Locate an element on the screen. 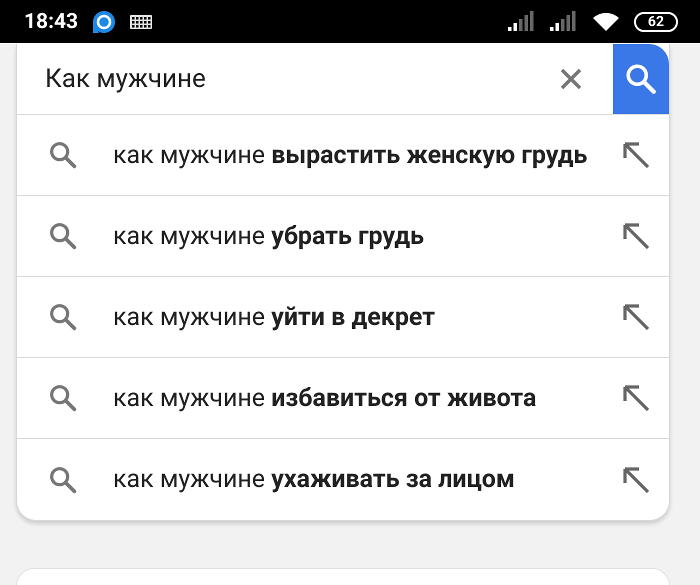  suggestion-item: как мужчине уйти в декрет is located at coordinates (343, 317).